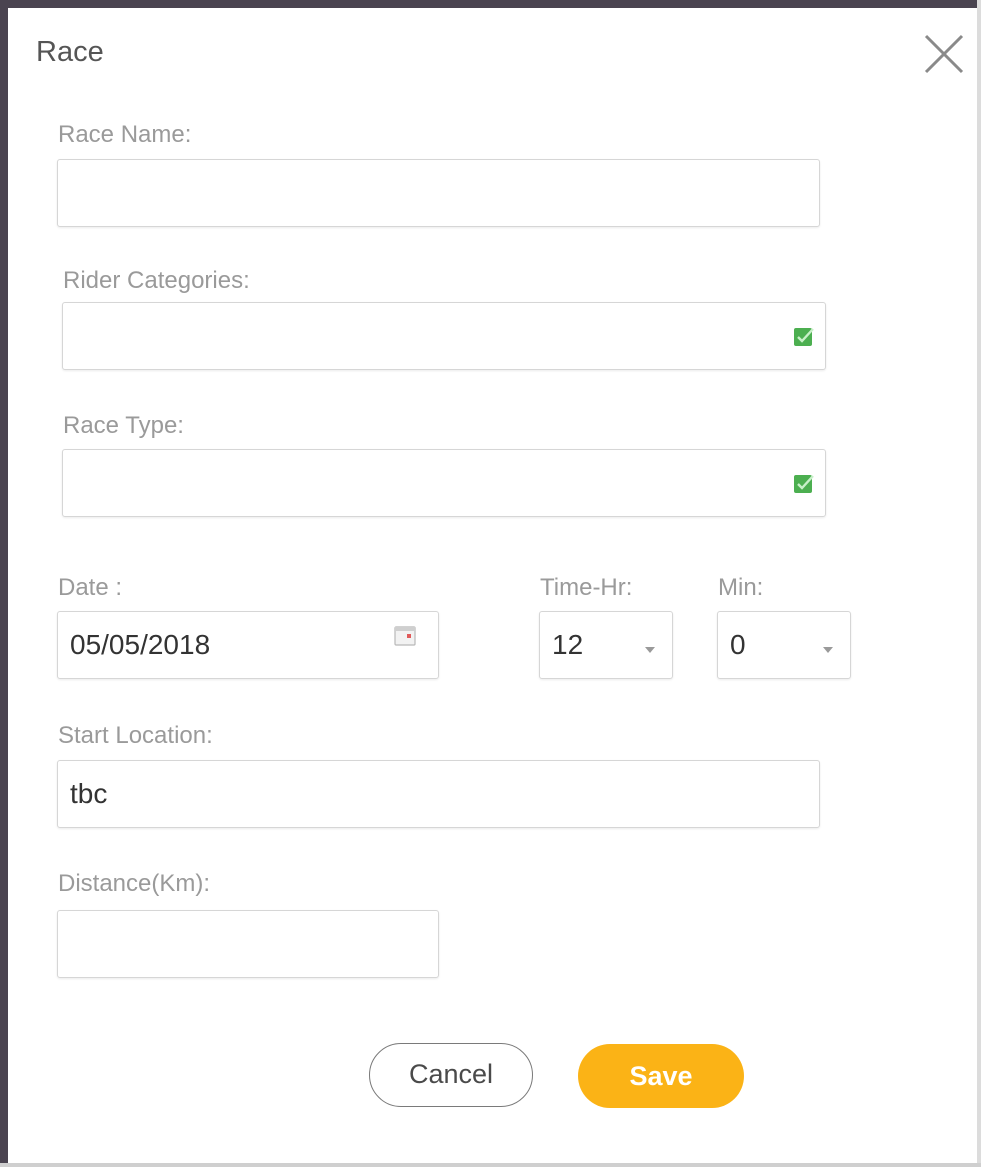  Describe the element at coordinates (738, 644) in the screenshot. I see `min-value: 0` at that location.